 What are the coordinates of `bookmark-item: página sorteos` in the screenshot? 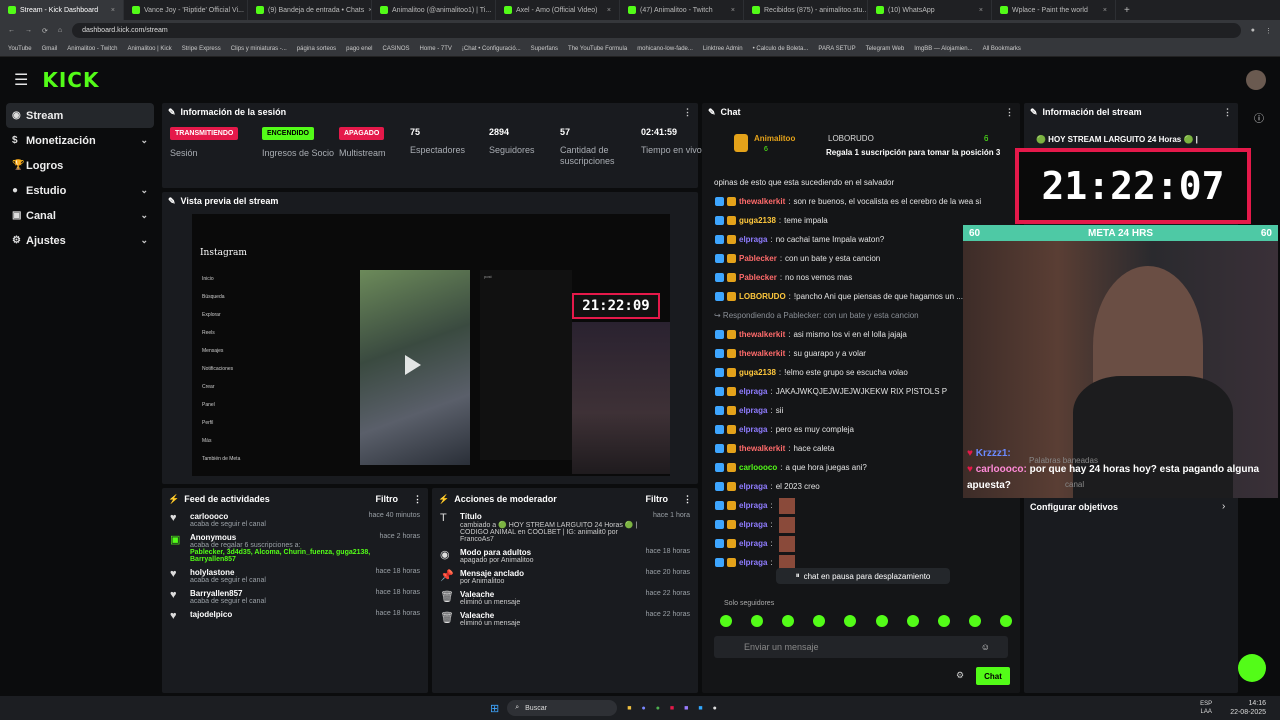 It's located at (316, 49).